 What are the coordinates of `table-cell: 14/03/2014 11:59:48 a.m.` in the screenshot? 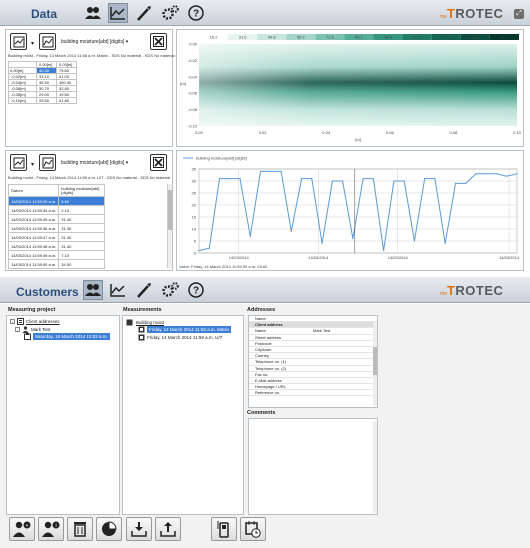 It's located at (33, 246).